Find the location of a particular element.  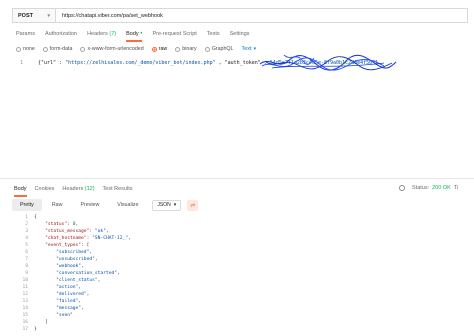

response-tab-body: Body is located at coordinates (20, 190).